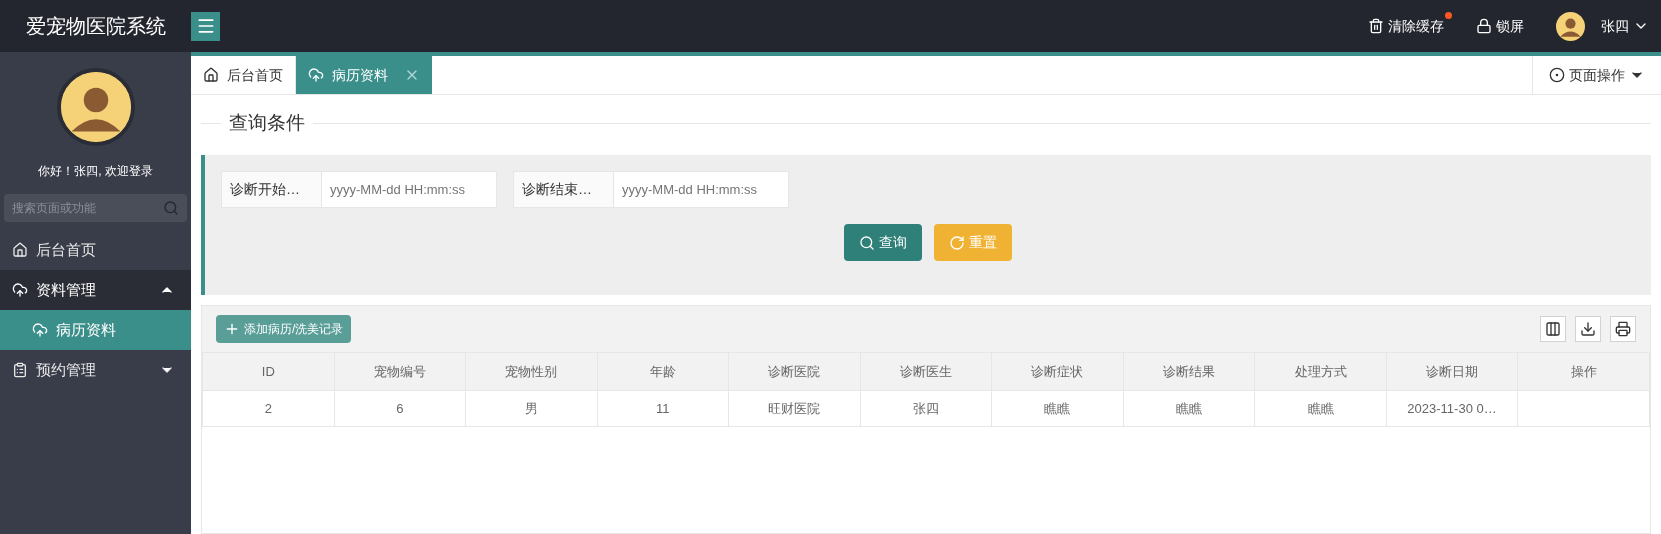 Image resolution: width=1661 pixels, height=534 pixels. I want to click on print-button, so click(1623, 329).